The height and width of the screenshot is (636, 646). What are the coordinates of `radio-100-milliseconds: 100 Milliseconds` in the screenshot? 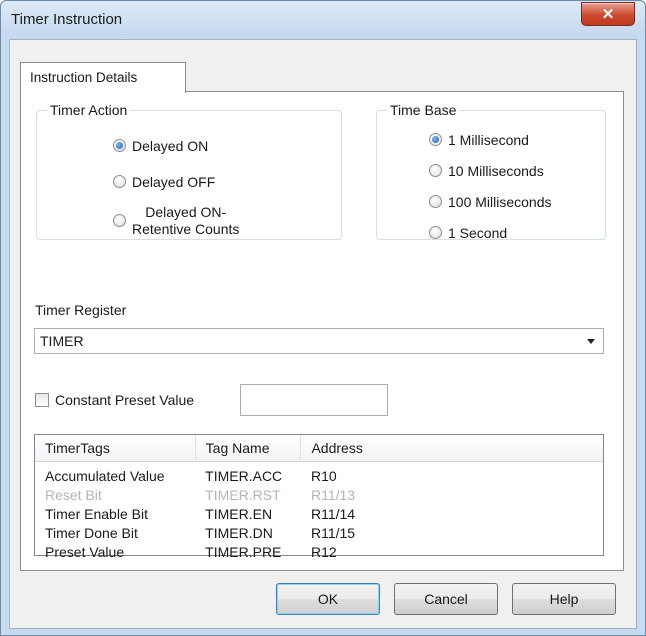 It's located at (490, 202).